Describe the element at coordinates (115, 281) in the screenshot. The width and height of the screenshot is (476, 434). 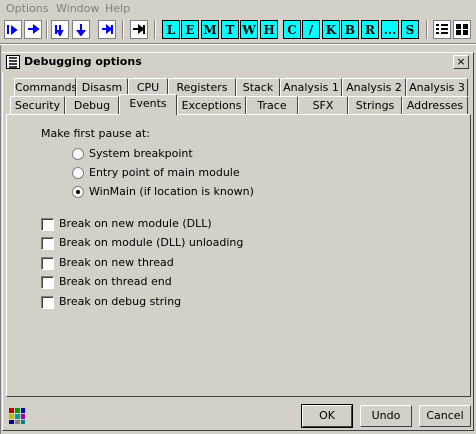
I see `checkbox-label-break-thread-end: Break on thread end` at that location.